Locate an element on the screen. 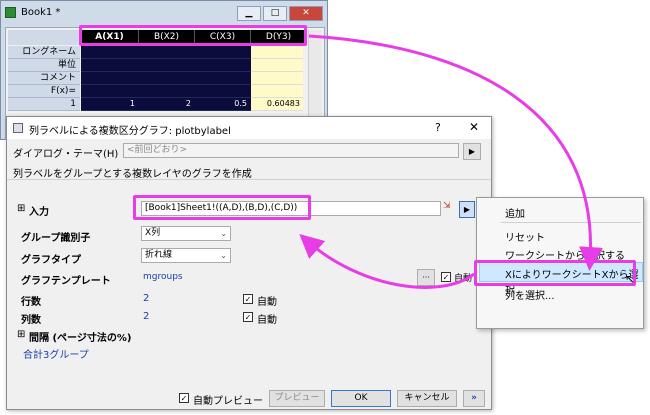  arrow-menu-to-input is located at coordinates (387, 261).